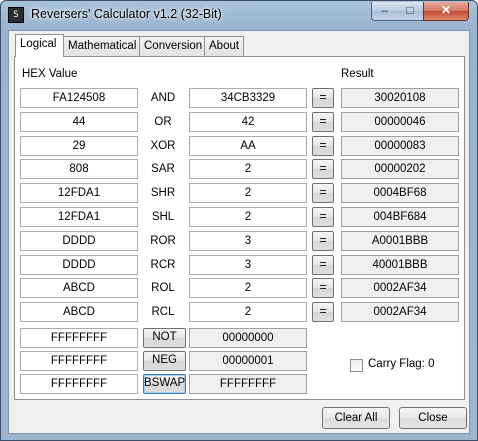 This screenshot has height=441, width=478. I want to click on unary-result-field: 00000001, so click(248, 361).